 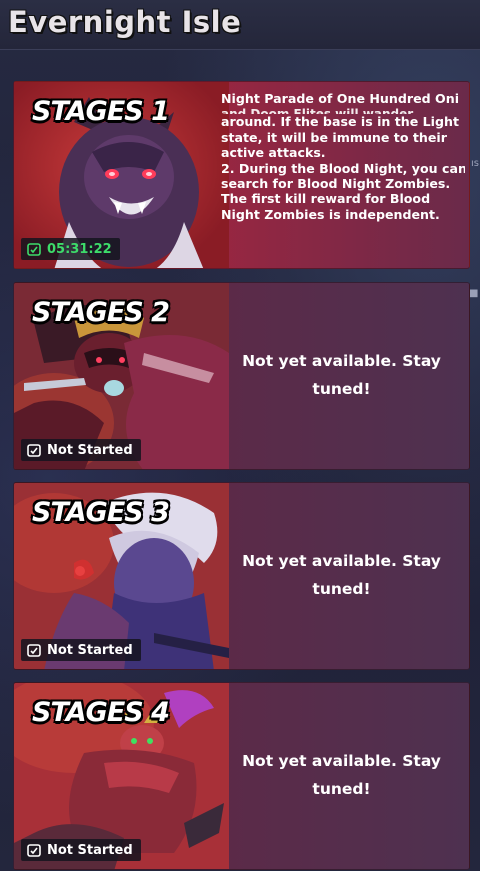 What do you see at coordinates (334, 137) in the screenshot?
I see `description-line: state, it will be immune to their` at bounding box center [334, 137].